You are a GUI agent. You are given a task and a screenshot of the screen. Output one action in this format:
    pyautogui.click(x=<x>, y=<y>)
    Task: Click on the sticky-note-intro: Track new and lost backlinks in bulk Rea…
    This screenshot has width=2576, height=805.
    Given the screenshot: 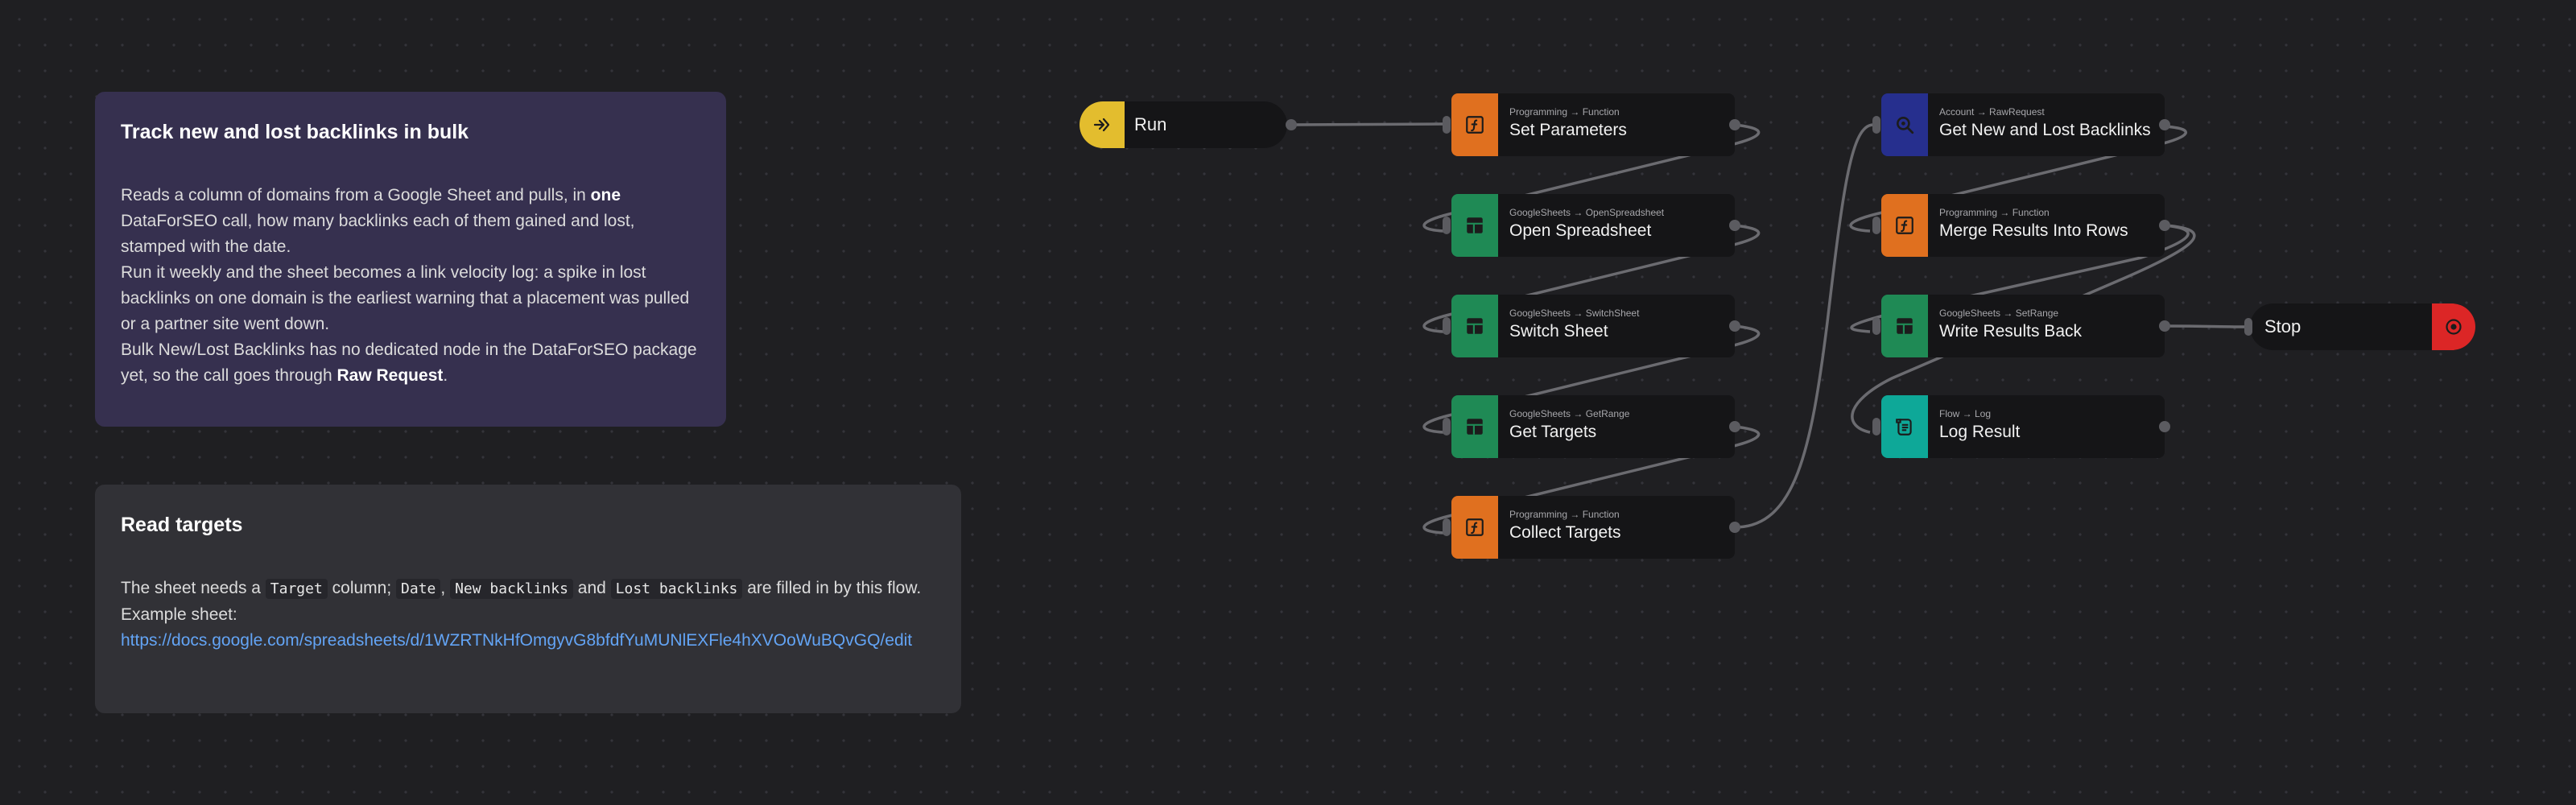 What is the action you would take?
    pyautogui.click(x=410, y=259)
    